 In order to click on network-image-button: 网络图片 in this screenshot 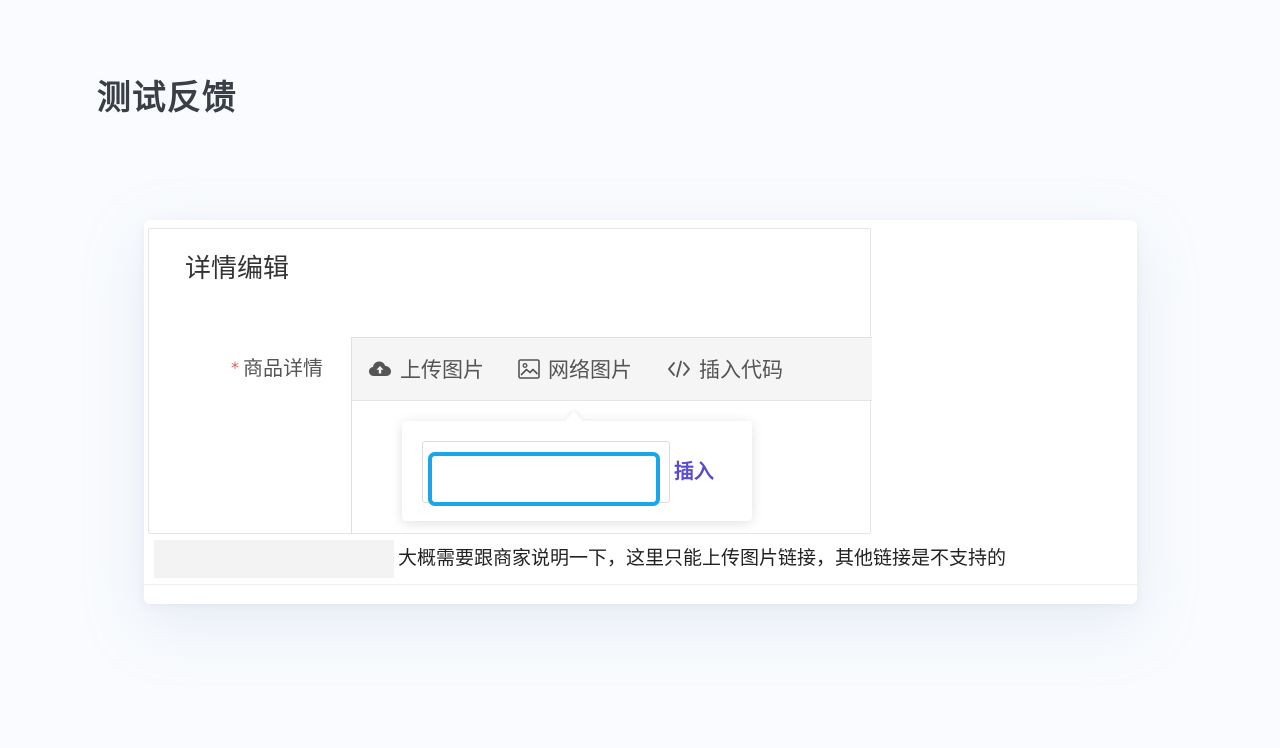, I will do `click(575, 369)`.